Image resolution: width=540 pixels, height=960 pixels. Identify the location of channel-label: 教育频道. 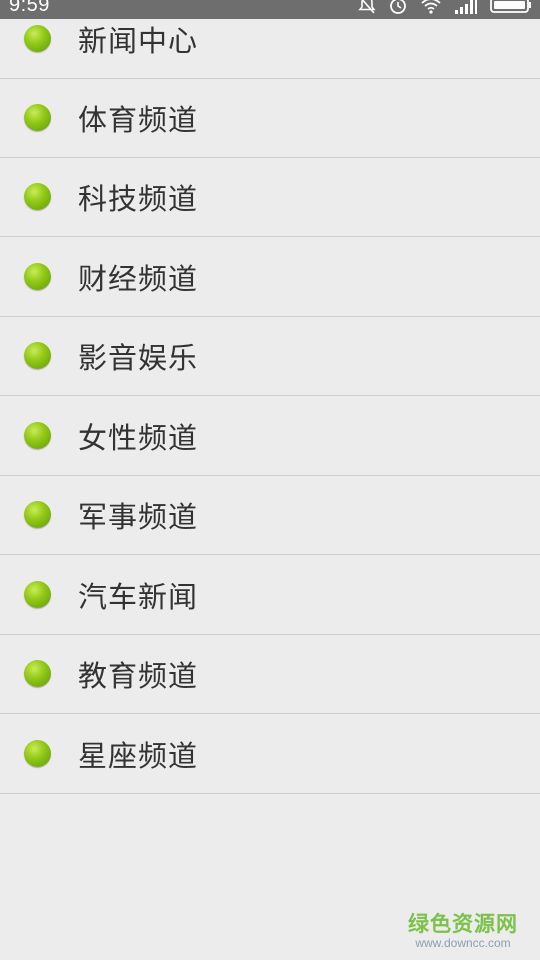
(138, 676).